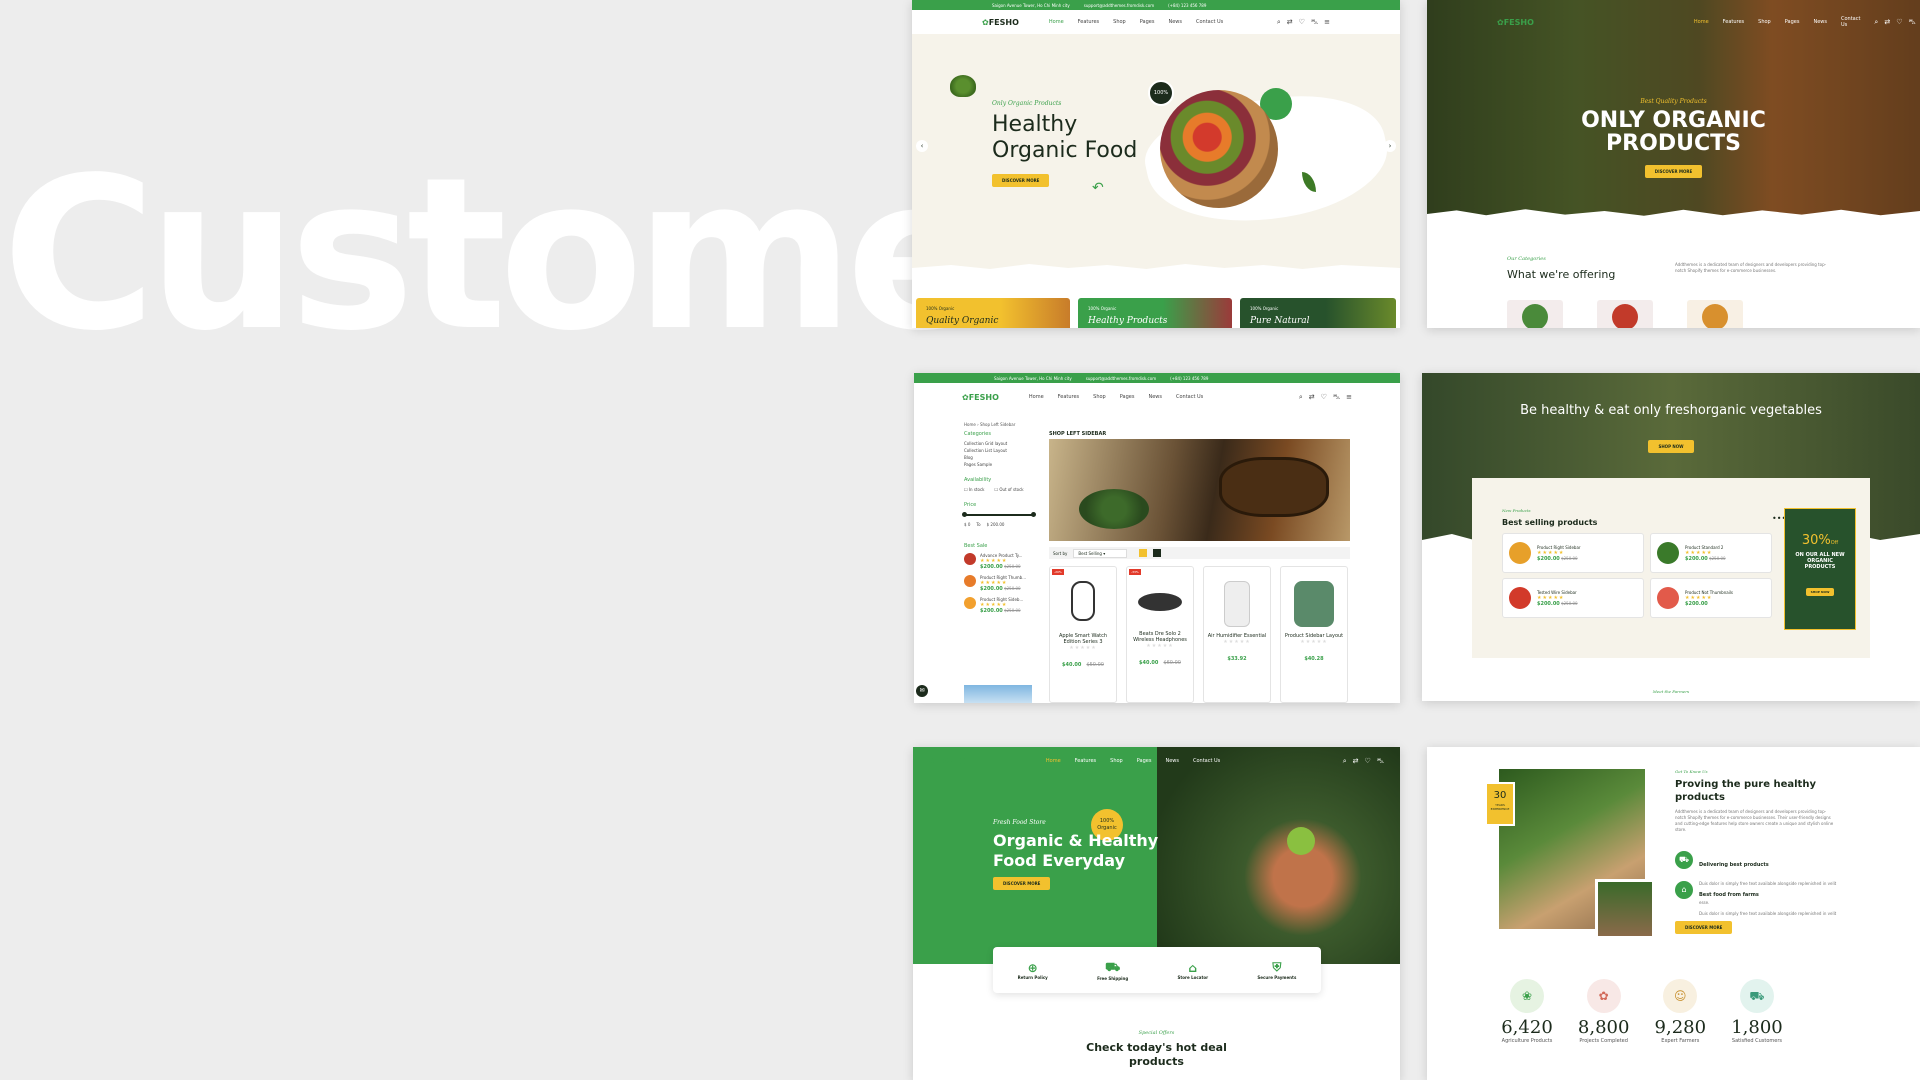 The height and width of the screenshot is (1080, 1920). What do you see at coordinates (1033, 970) in the screenshot?
I see `feature-return-policy: ⊕ Return Policy` at bounding box center [1033, 970].